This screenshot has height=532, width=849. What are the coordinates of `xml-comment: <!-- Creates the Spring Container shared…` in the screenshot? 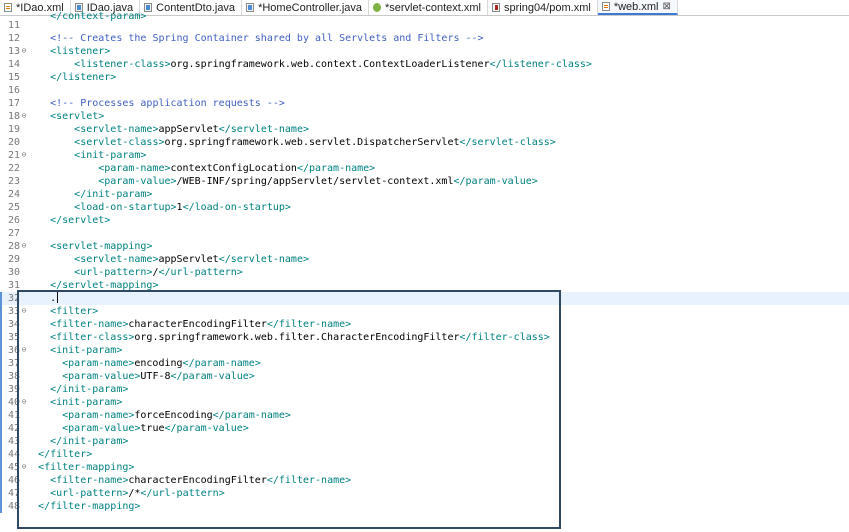 It's located at (267, 38).